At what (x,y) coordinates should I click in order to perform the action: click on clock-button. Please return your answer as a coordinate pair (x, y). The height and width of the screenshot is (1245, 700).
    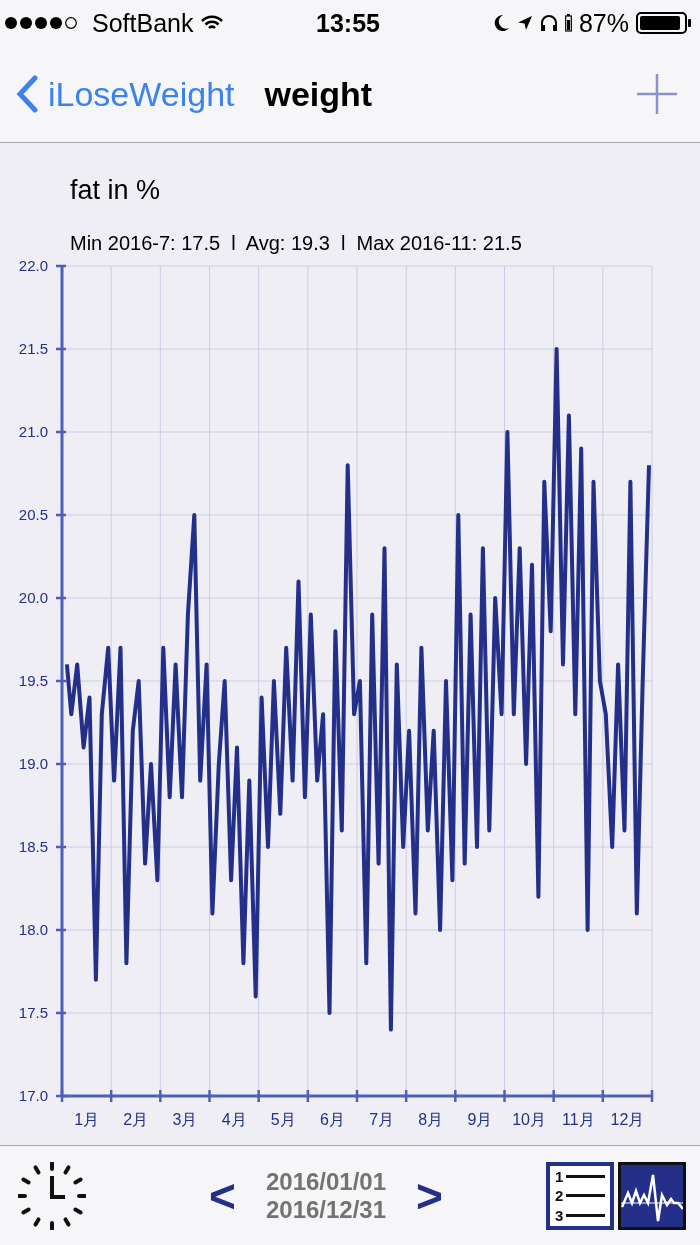
    Looking at the image, I should click on (52, 1195).